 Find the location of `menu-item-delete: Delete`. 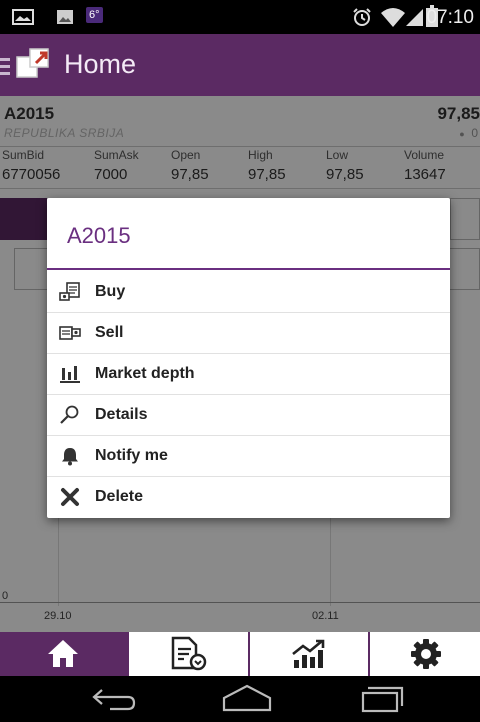

menu-item-delete: Delete is located at coordinates (248, 496).